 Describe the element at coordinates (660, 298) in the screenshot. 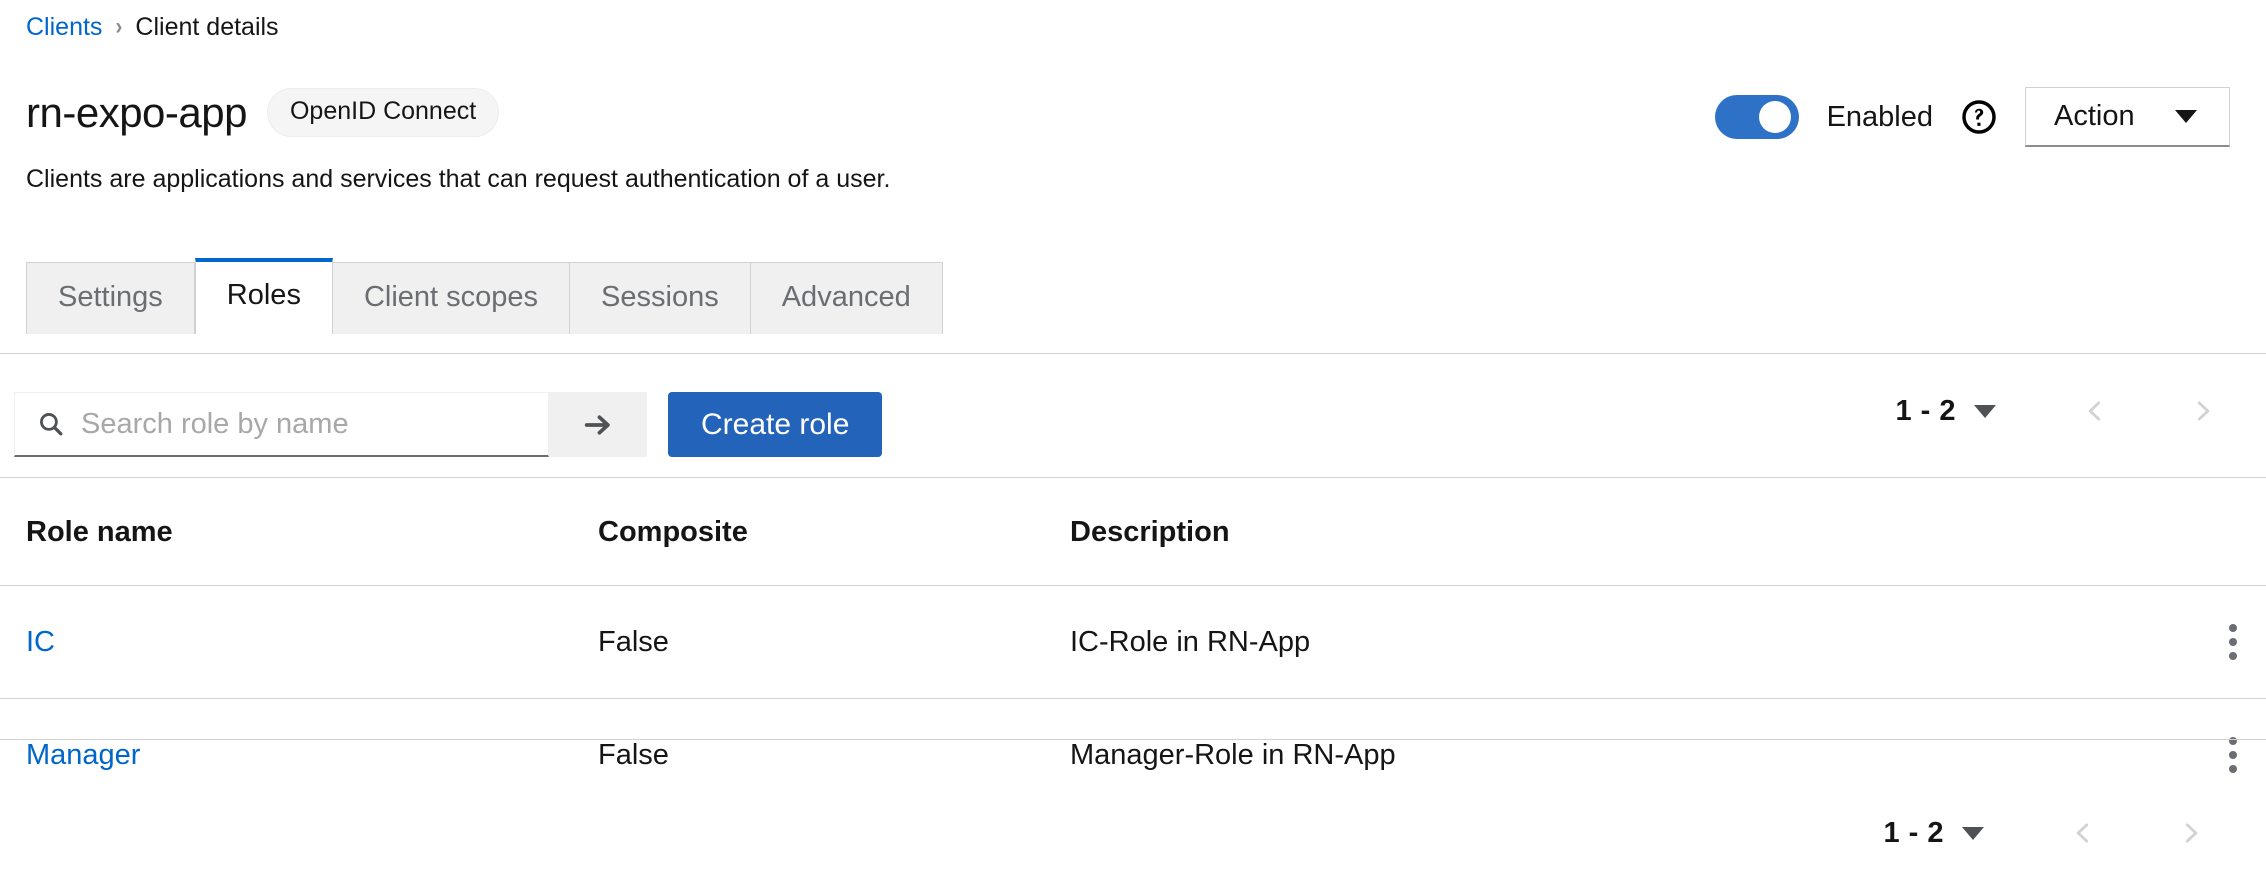

I see `tab-sessions: Sessions` at that location.